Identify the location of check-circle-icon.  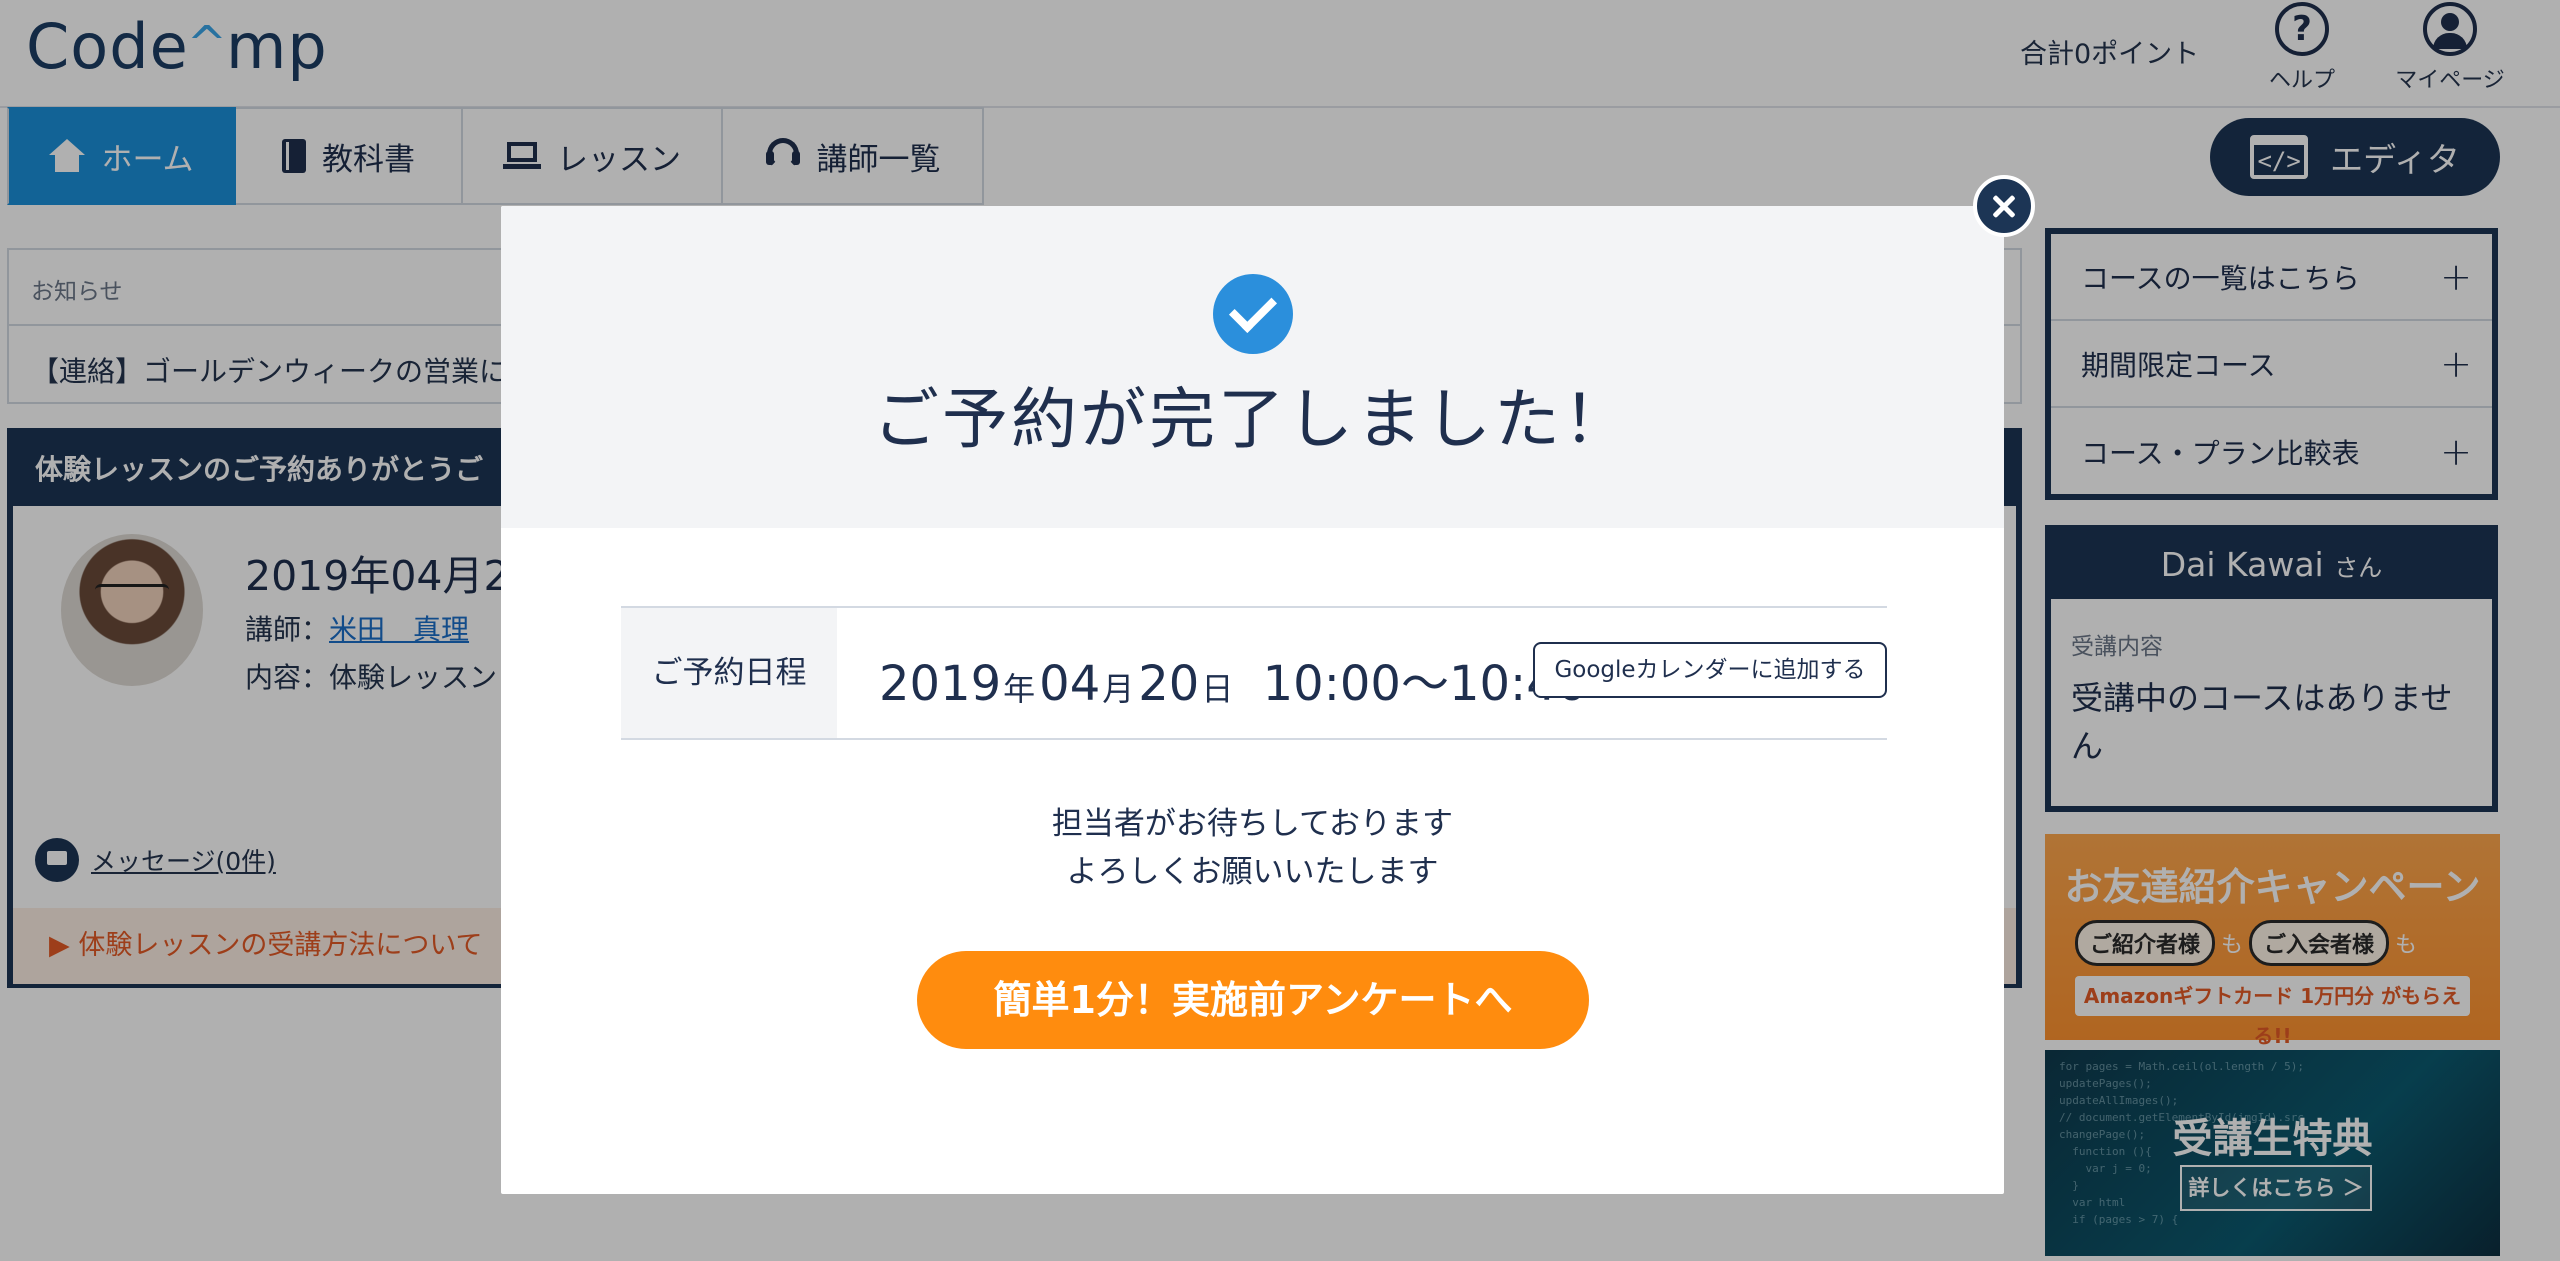
(1253, 314).